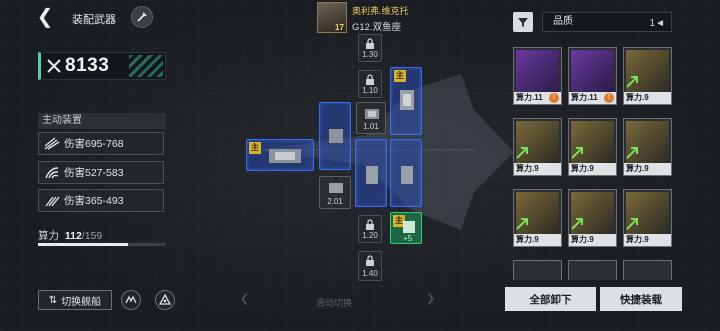  What do you see at coordinates (52, 143) in the screenshot?
I see `missile-icon` at bounding box center [52, 143].